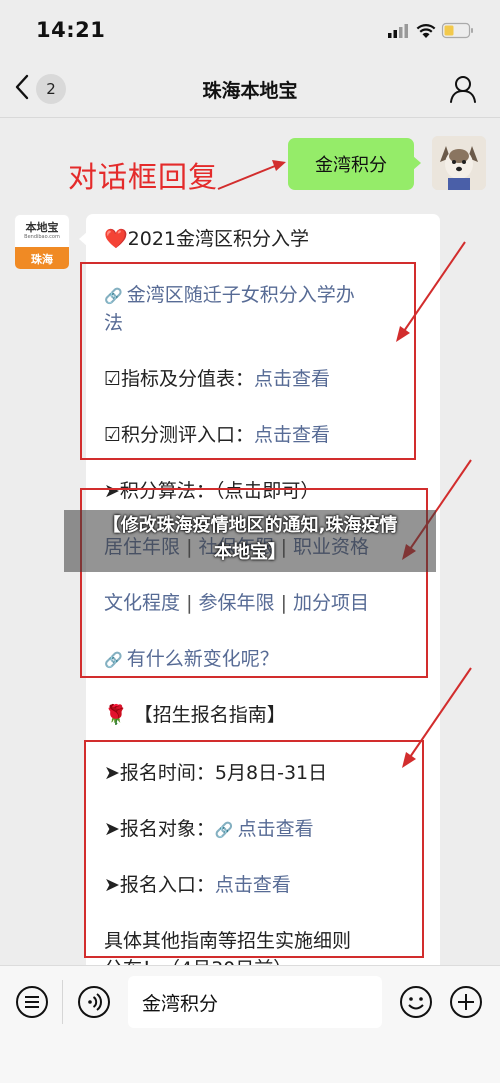  What do you see at coordinates (212, 491) in the screenshot?
I see `algo-label: ➤积分算法：（点击即可）` at bounding box center [212, 491].